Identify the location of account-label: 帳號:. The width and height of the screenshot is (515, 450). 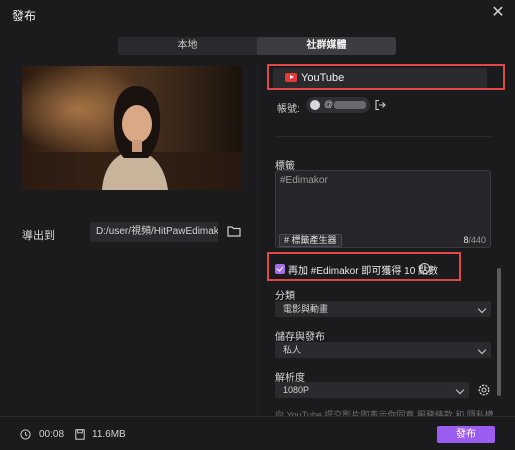
(288, 109).